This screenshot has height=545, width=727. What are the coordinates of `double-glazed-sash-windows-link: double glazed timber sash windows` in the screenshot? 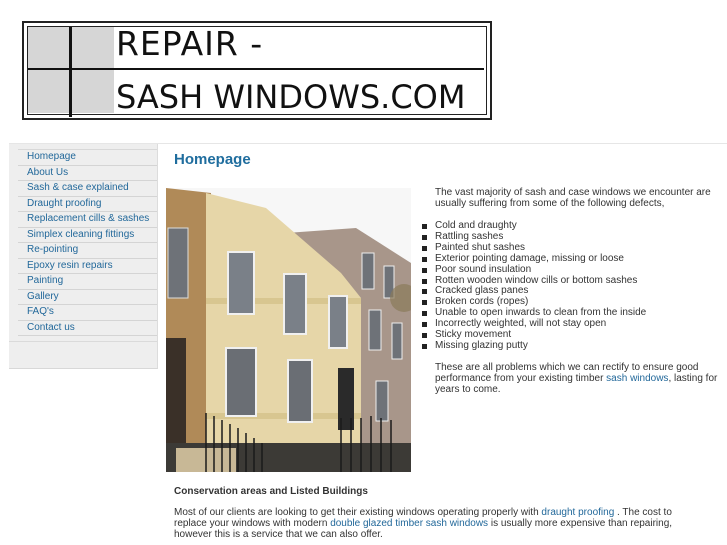 It's located at (409, 523).